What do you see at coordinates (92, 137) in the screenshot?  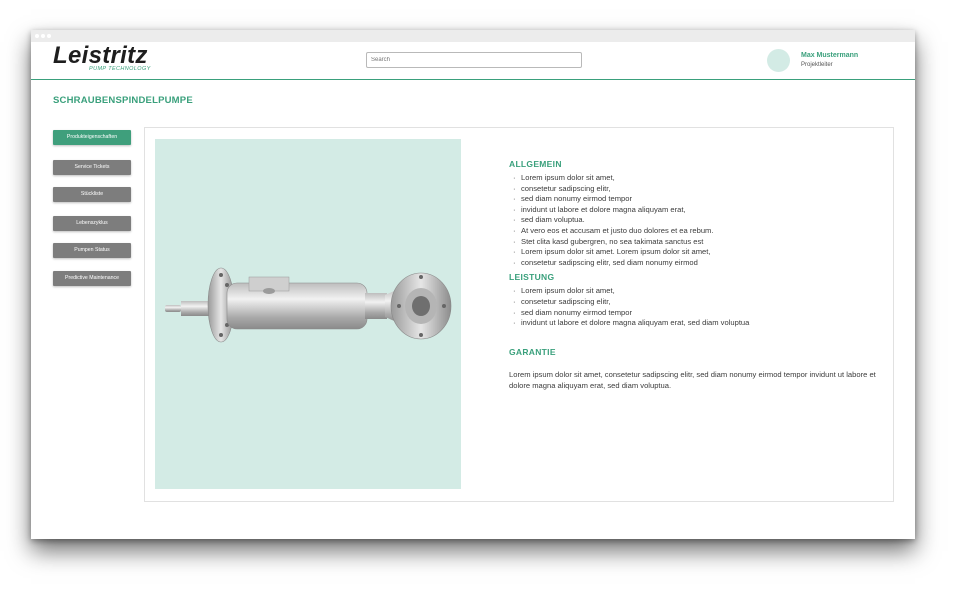 I see `nav-button-produkteigenschaften: Produkteigenschaften` at bounding box center [92, 137].